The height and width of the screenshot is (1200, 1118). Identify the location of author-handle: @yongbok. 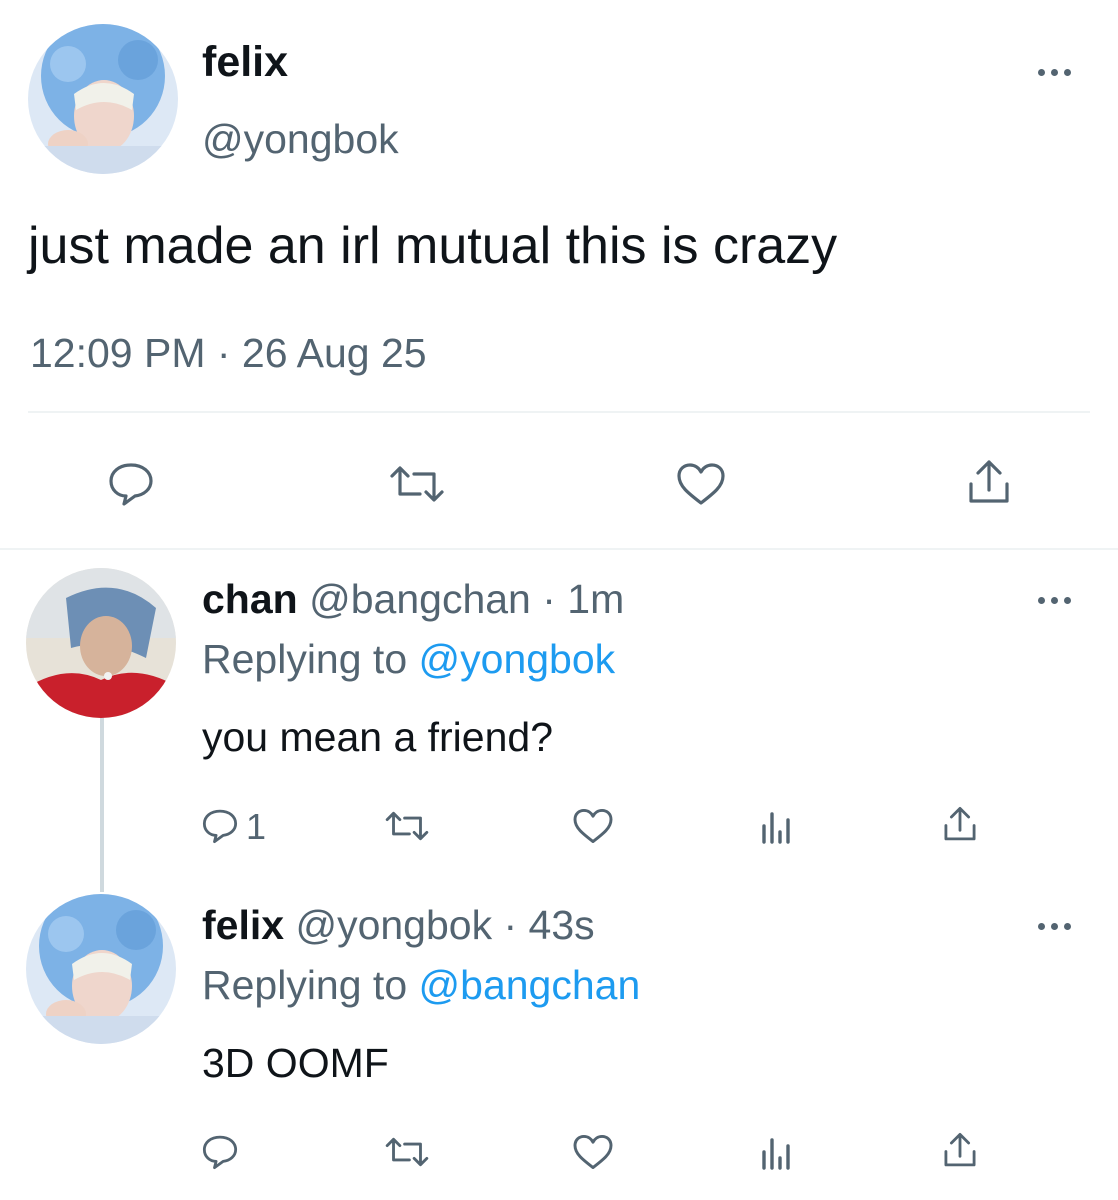
(300, 139).